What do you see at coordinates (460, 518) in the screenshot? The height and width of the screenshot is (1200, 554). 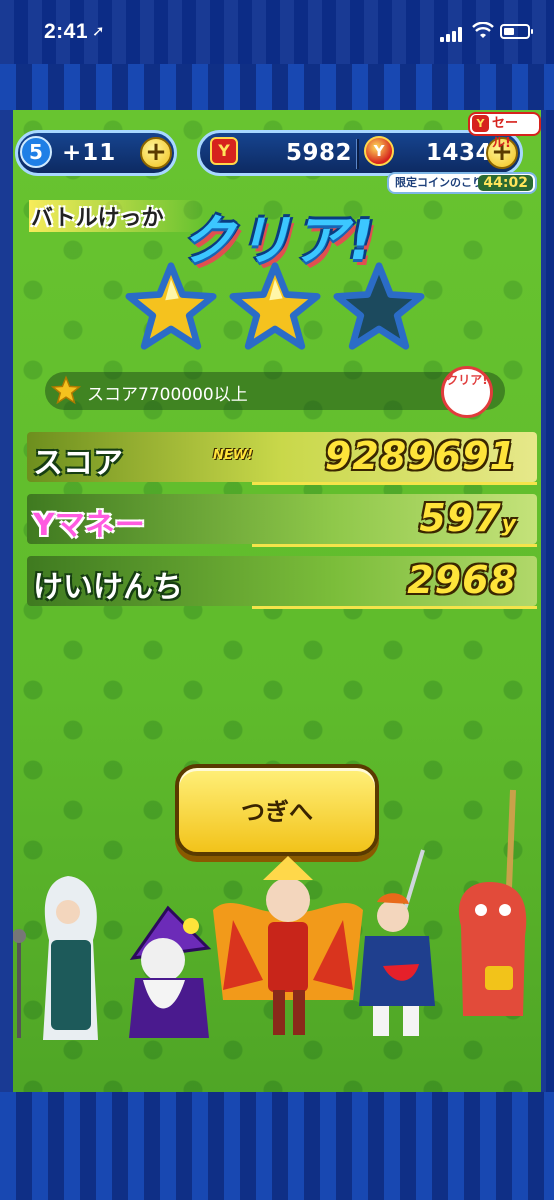 I see `ymoney-value: 597` at bounding box center [460, 518].